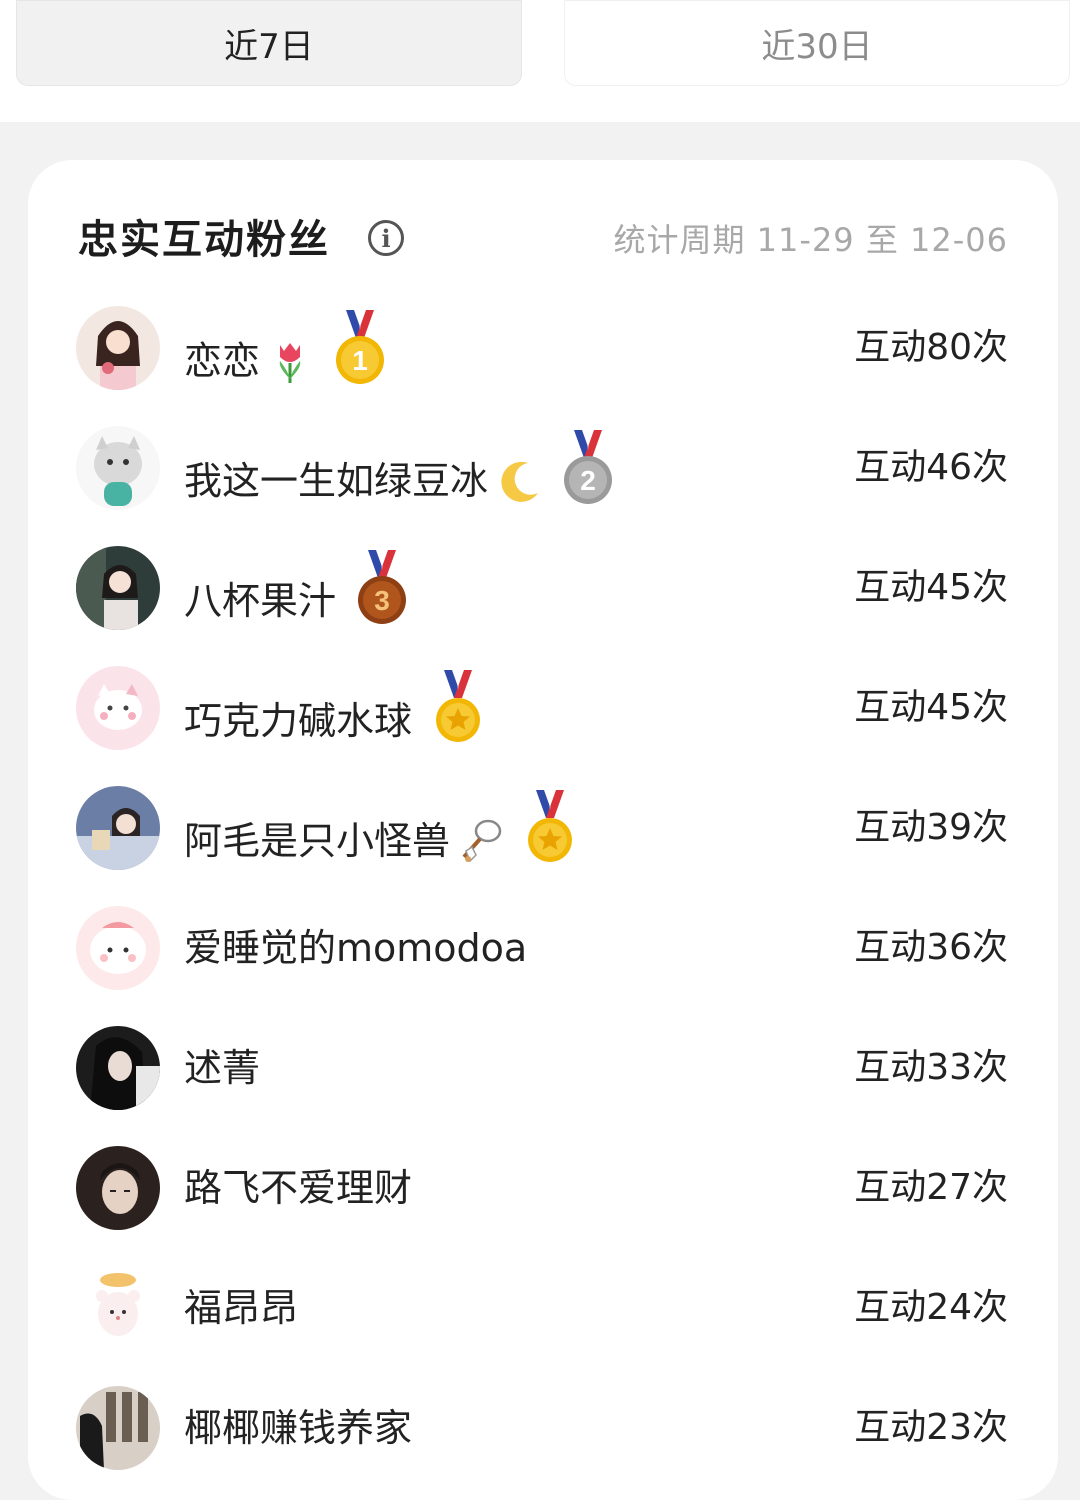 The height and width of the screenshot is (1500, 1080). I want to click on silver-medal-2-icon: 2, so click(588, 467).